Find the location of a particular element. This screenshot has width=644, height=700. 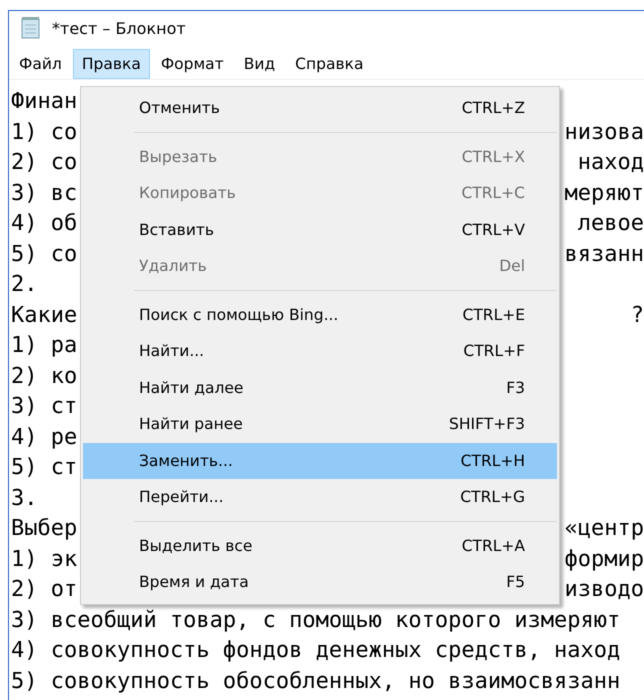

menu-item-label: Найти ранее is located at coordinates (191, 424).